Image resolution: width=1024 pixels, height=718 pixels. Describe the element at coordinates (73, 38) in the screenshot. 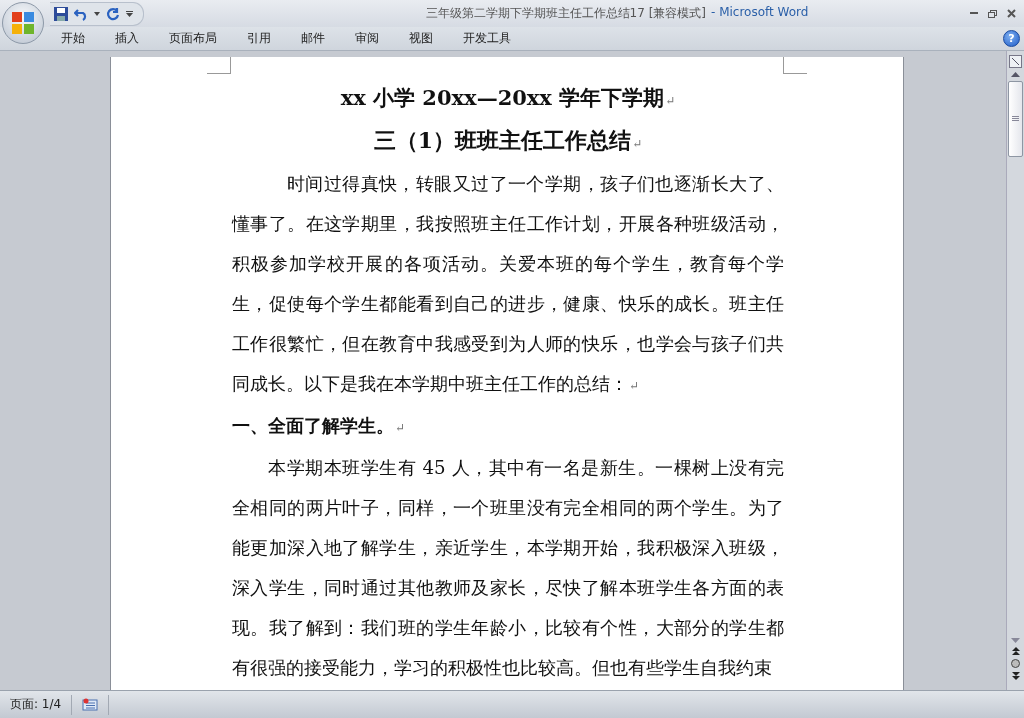

I see `ribbon-tab: 开始` at that location.